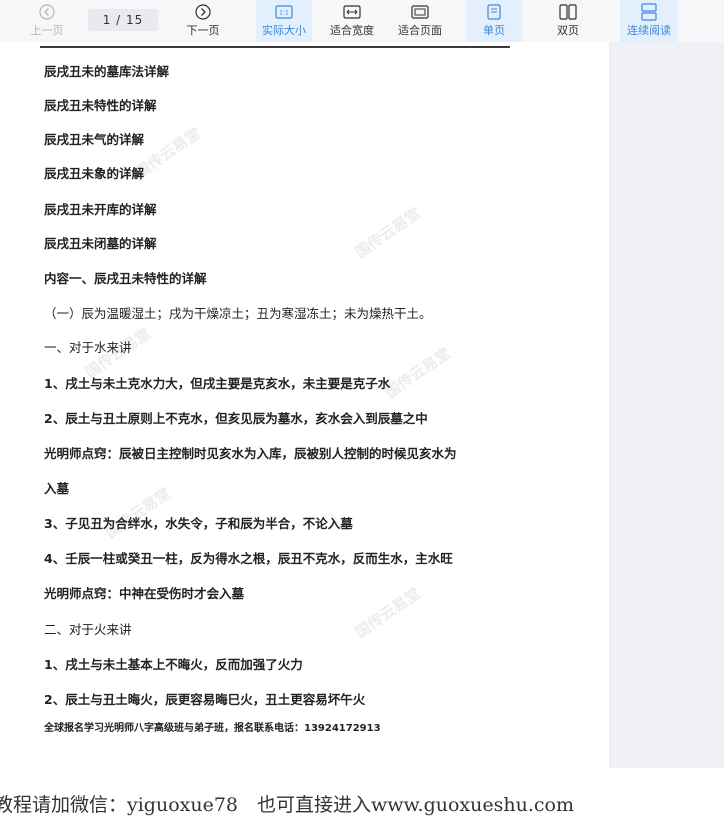  I want to click on doc-line: 入墓, so click(57, 488).